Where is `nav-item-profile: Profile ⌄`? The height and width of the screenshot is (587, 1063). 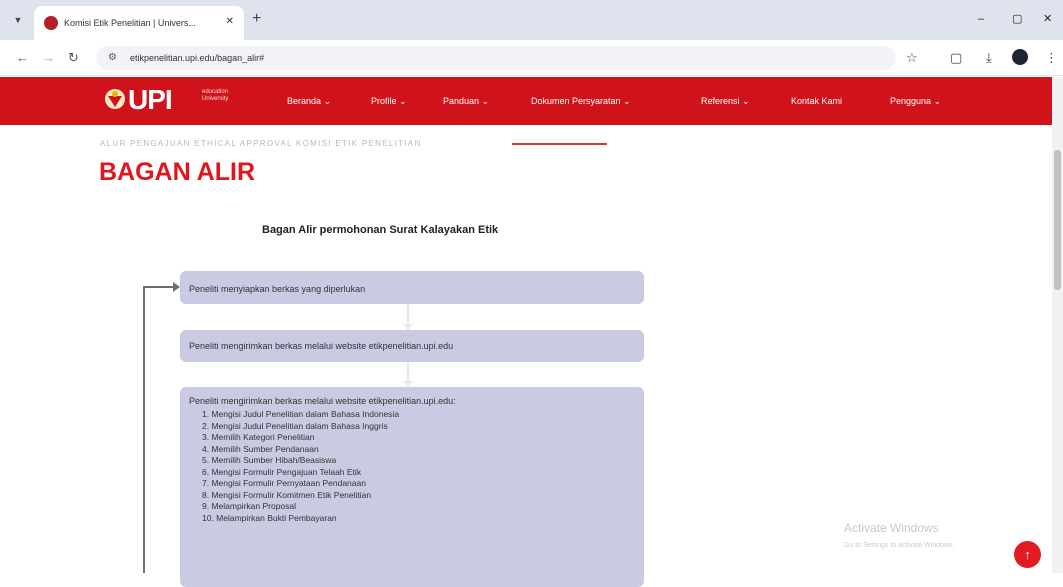 nav-item-profile: Profile ⌄ is located at coordinates (389, 101).